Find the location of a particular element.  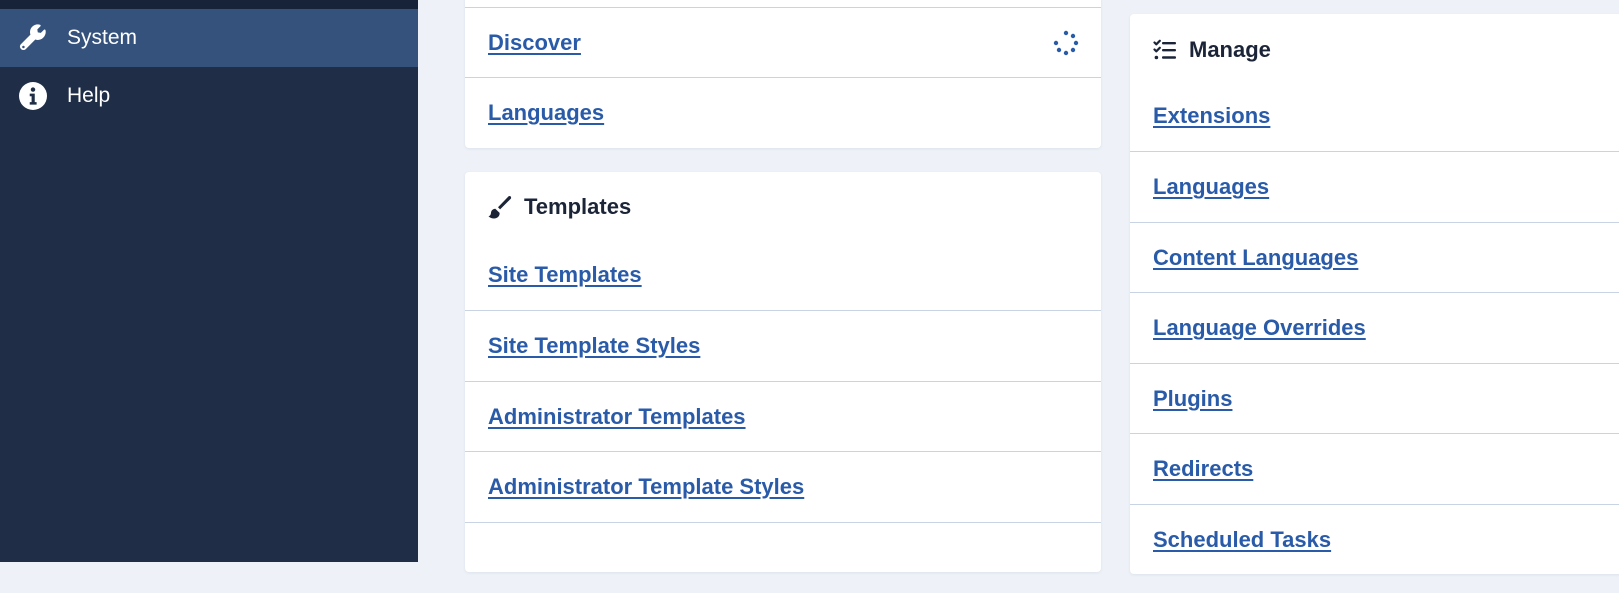

list-item: Administrator Template Styles is located at coordinates (783, 486).